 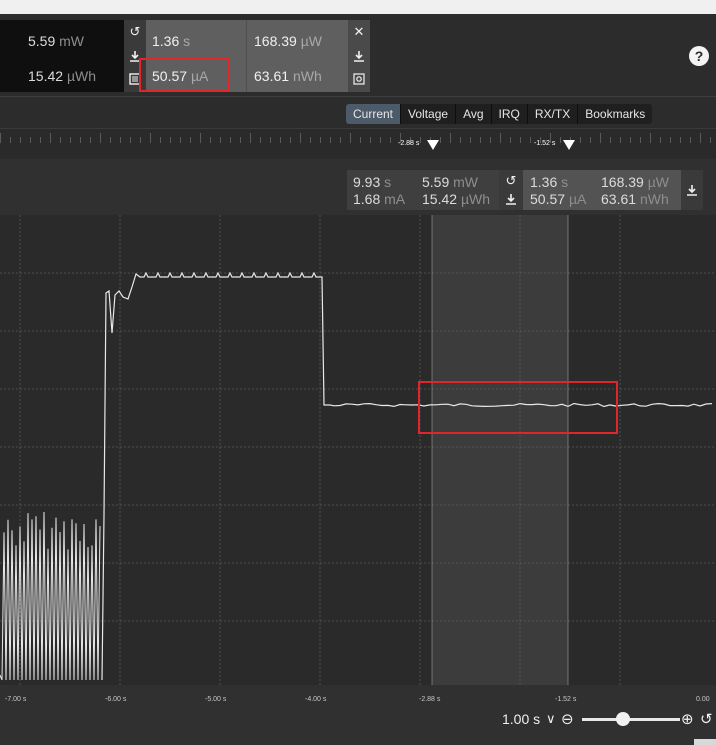 I want to click on ci-window-power-unit: mW, so click(x=466, y=182).